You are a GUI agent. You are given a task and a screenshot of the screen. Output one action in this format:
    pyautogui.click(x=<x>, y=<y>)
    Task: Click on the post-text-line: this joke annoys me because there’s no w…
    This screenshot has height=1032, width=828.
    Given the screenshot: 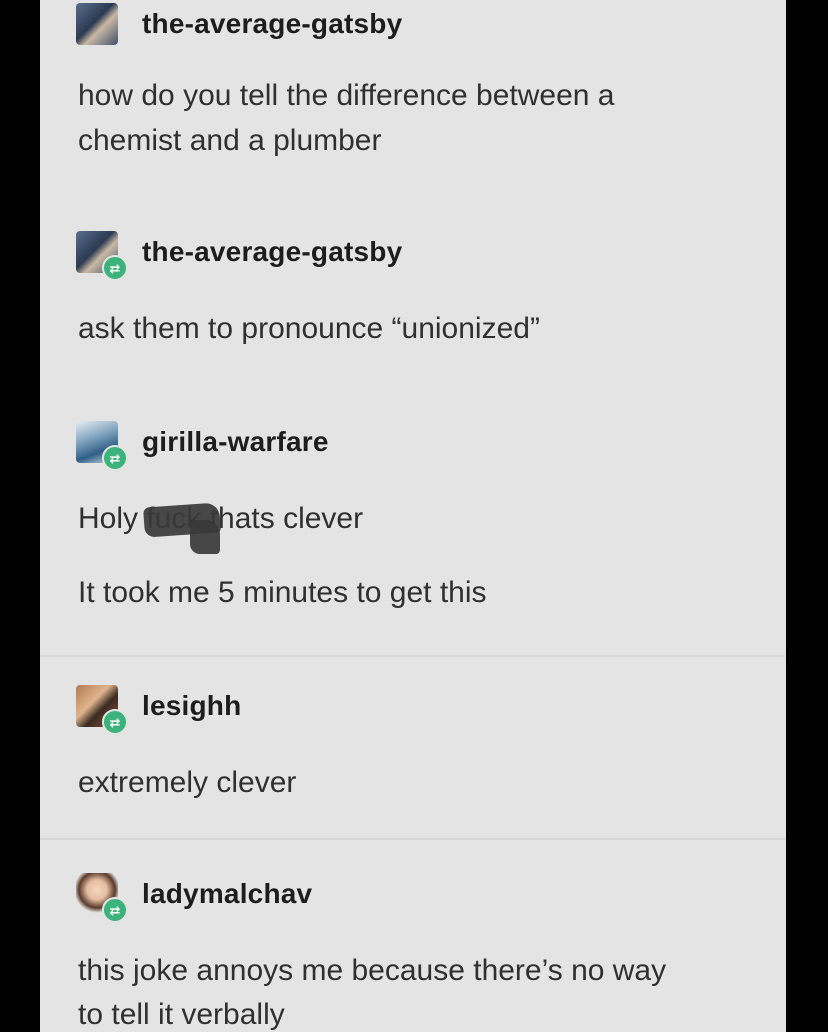 What is the action you would take?
    pyautogui.click(x=372, y=970)
    